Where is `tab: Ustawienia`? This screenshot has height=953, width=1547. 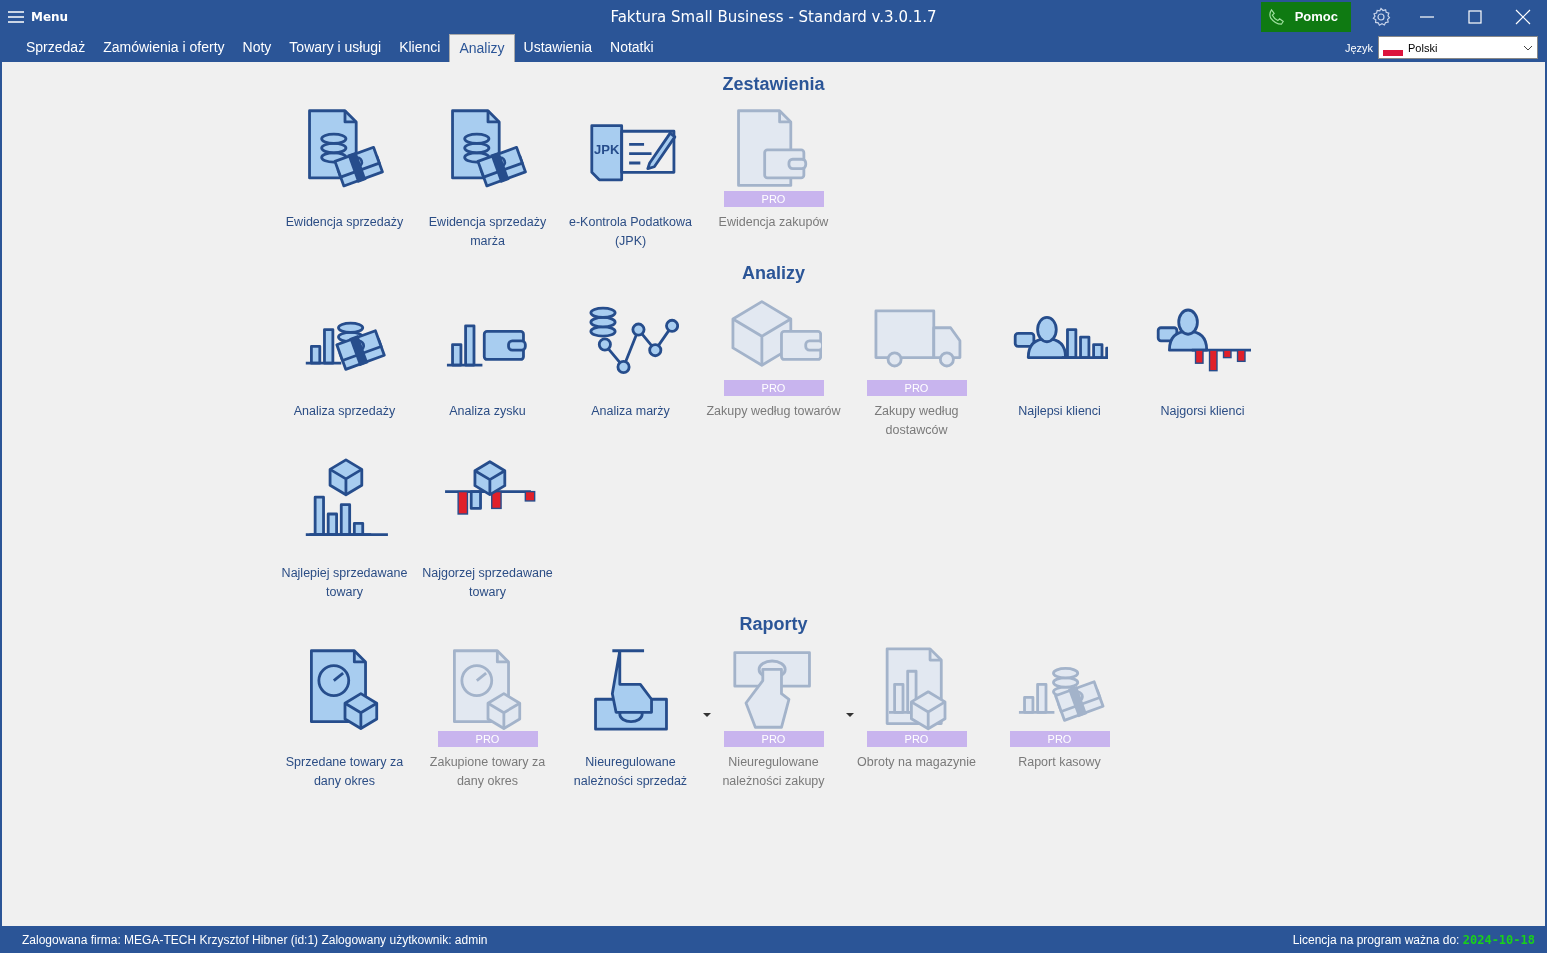
tab: Ustawienia is located at coordinates (558, 48).